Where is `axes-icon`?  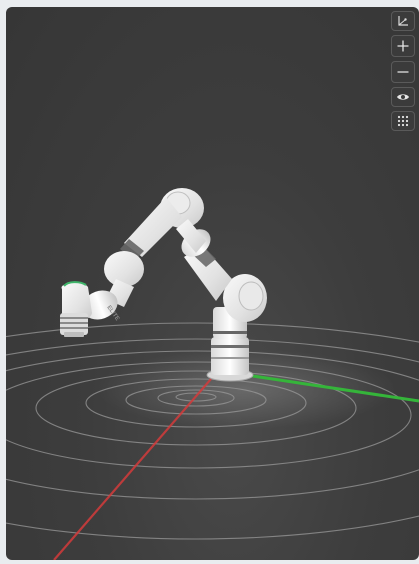 axes-icon is located at coordinates (403, 21).